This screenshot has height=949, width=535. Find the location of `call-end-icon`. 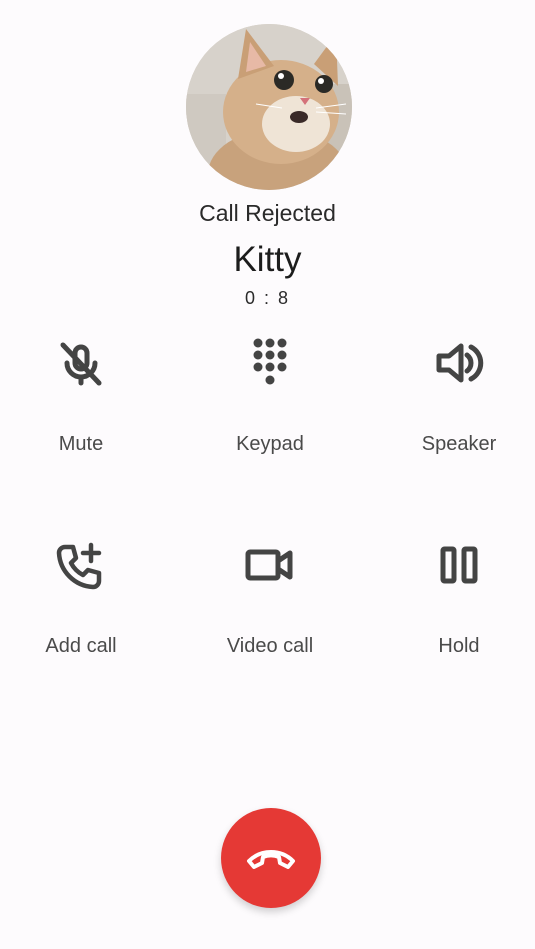

call-end-icon is located at coordinates (271, 859).